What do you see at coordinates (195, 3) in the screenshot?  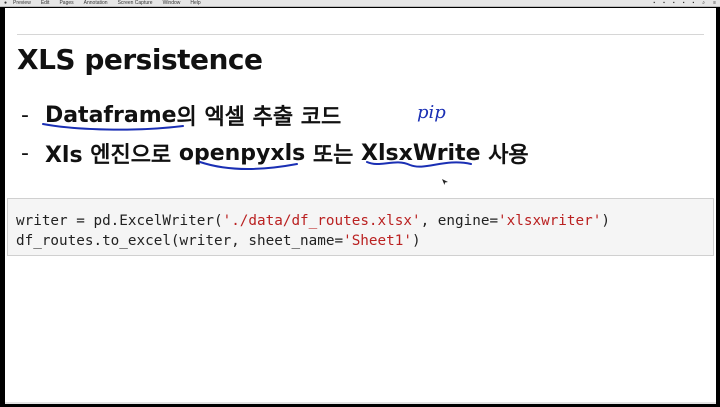 I see `menu-help: Help` at bounding box center [195, 3].